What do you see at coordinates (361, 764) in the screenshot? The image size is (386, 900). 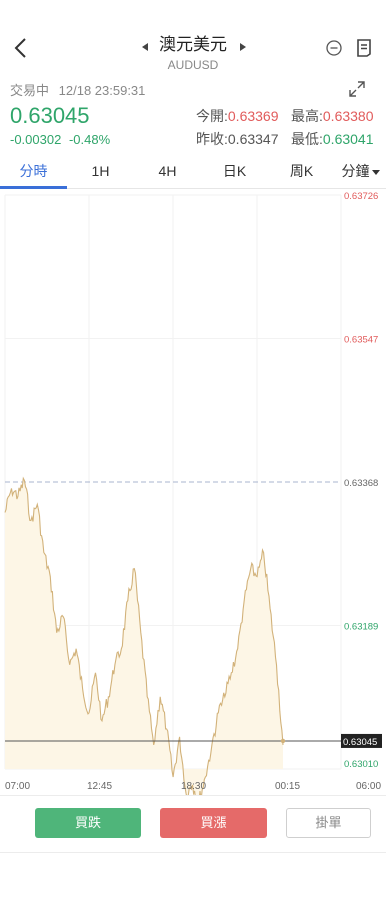 I see `y-tick-label: 0.63010` at bounding box center [361, 764].